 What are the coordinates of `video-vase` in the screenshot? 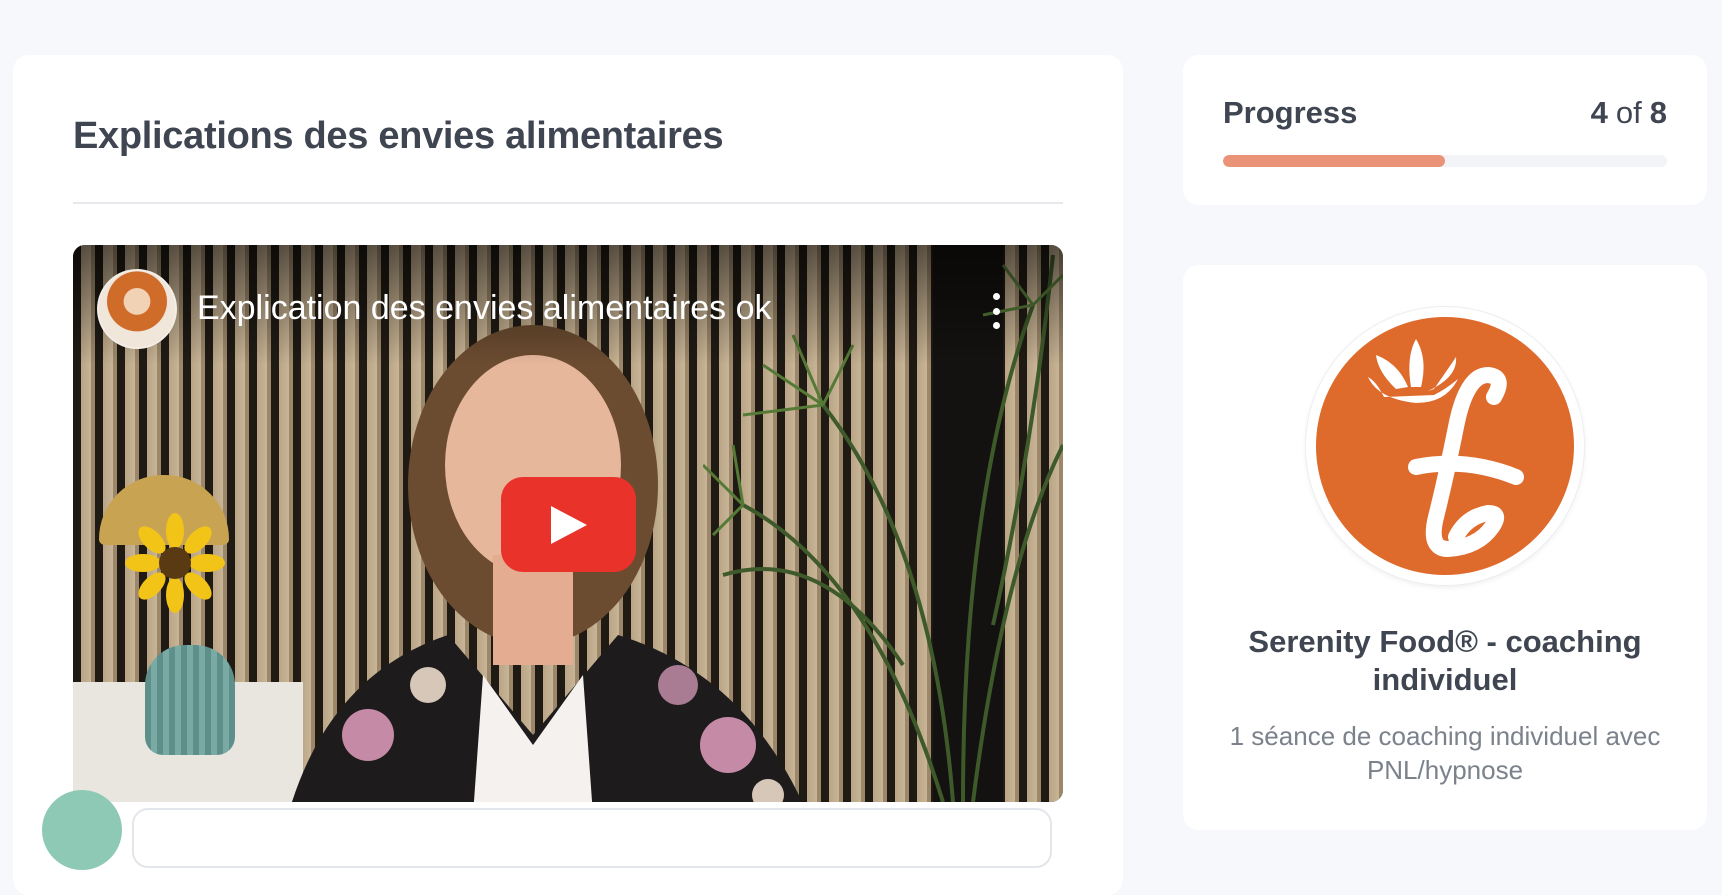 It's located at (190, 700).